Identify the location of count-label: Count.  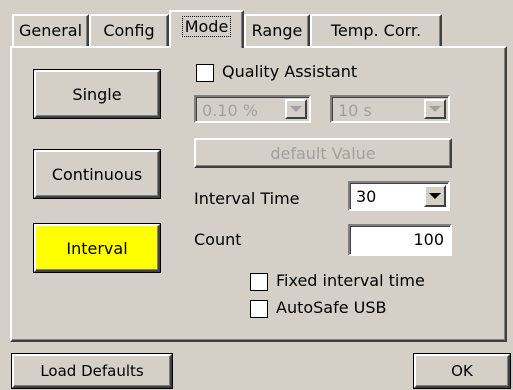
(218, 239).